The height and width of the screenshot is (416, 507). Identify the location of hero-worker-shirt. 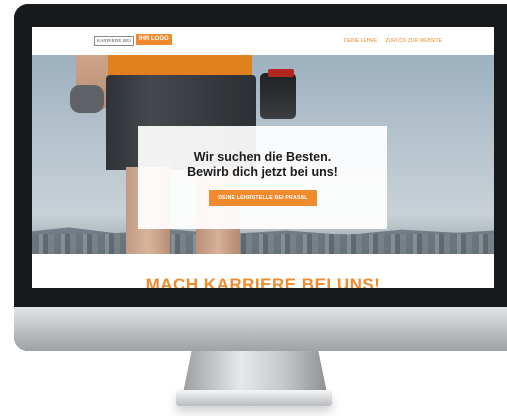
(180, 66).